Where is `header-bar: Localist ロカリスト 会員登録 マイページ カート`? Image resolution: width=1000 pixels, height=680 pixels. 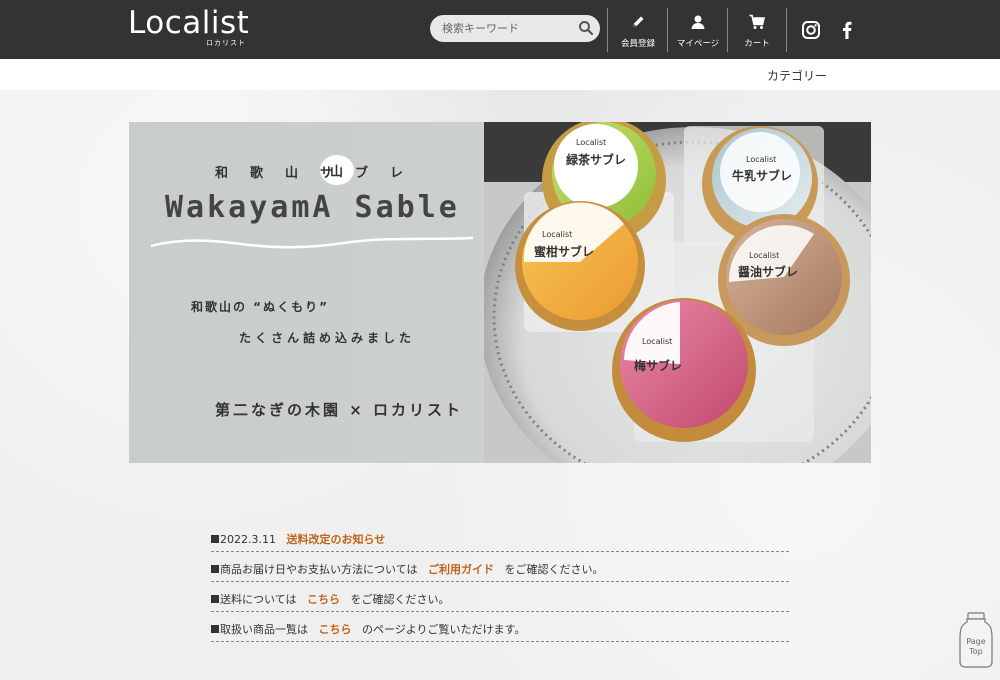
header-bar: Localist ロカリスト 会員登録 マイページ カート is located at coordinates (500, 29).